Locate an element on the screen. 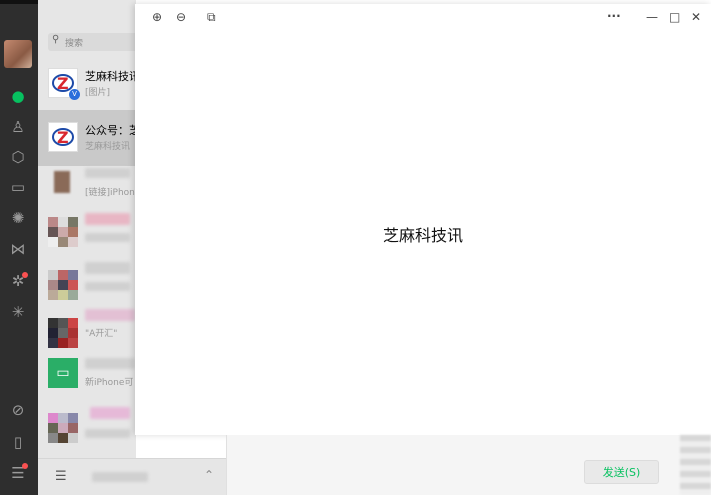 Image resolution: width=711 pixels, height=495 pixels. minimize-icon: — is located at coordinates (652, 17).